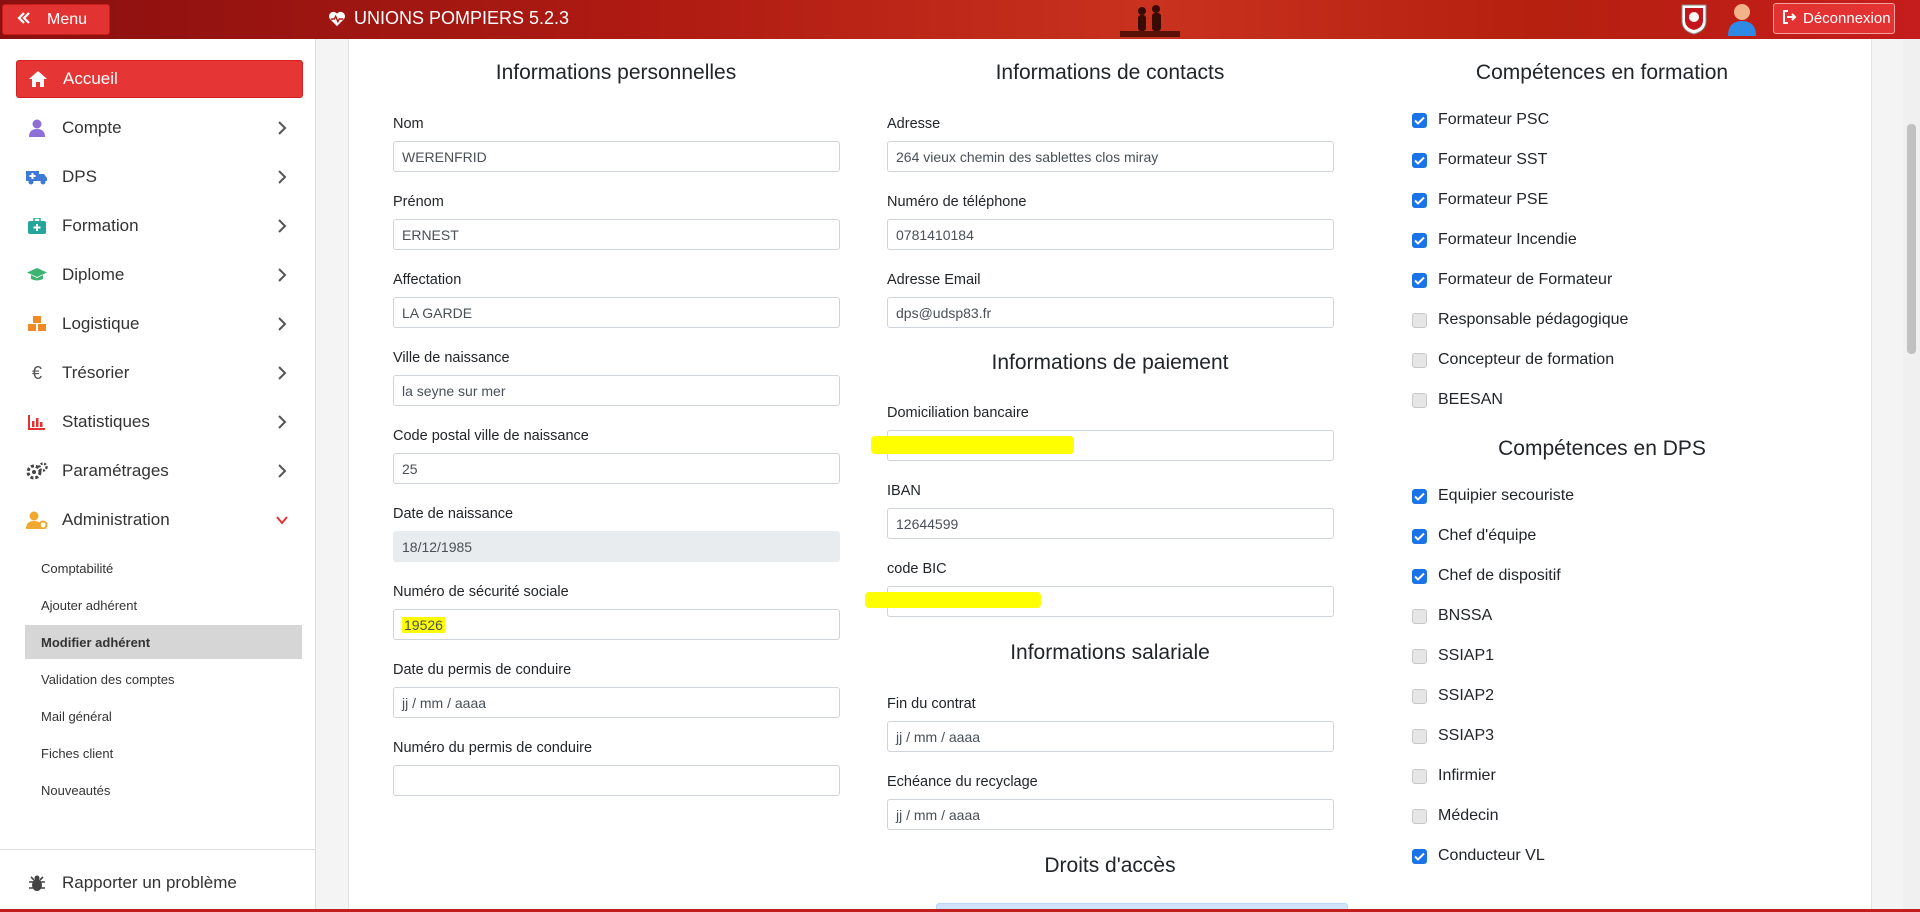 The image size is (1920, 912). Describe the element at coordinates (93, 274) in the screenshot. I see `sidebar-item-label: Diplome` at that location.